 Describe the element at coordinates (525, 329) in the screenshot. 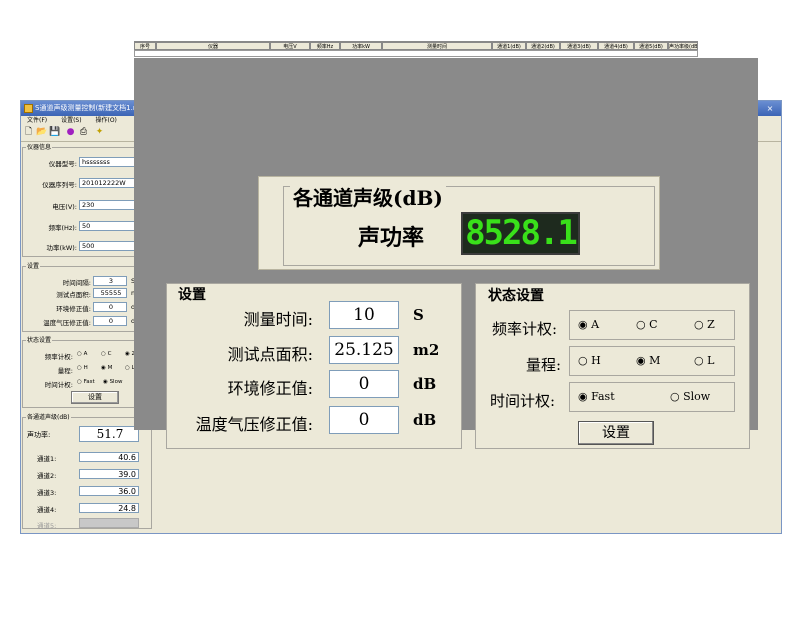

I see `freq-weight-label: 频率计权:` at that location.